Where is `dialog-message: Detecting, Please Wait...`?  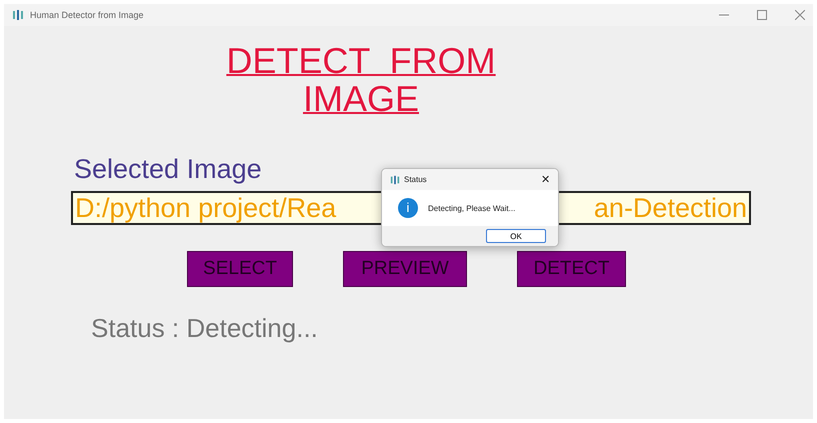 dialog-message: Detecting, Please Wait... is located at coordinates (472, 208).